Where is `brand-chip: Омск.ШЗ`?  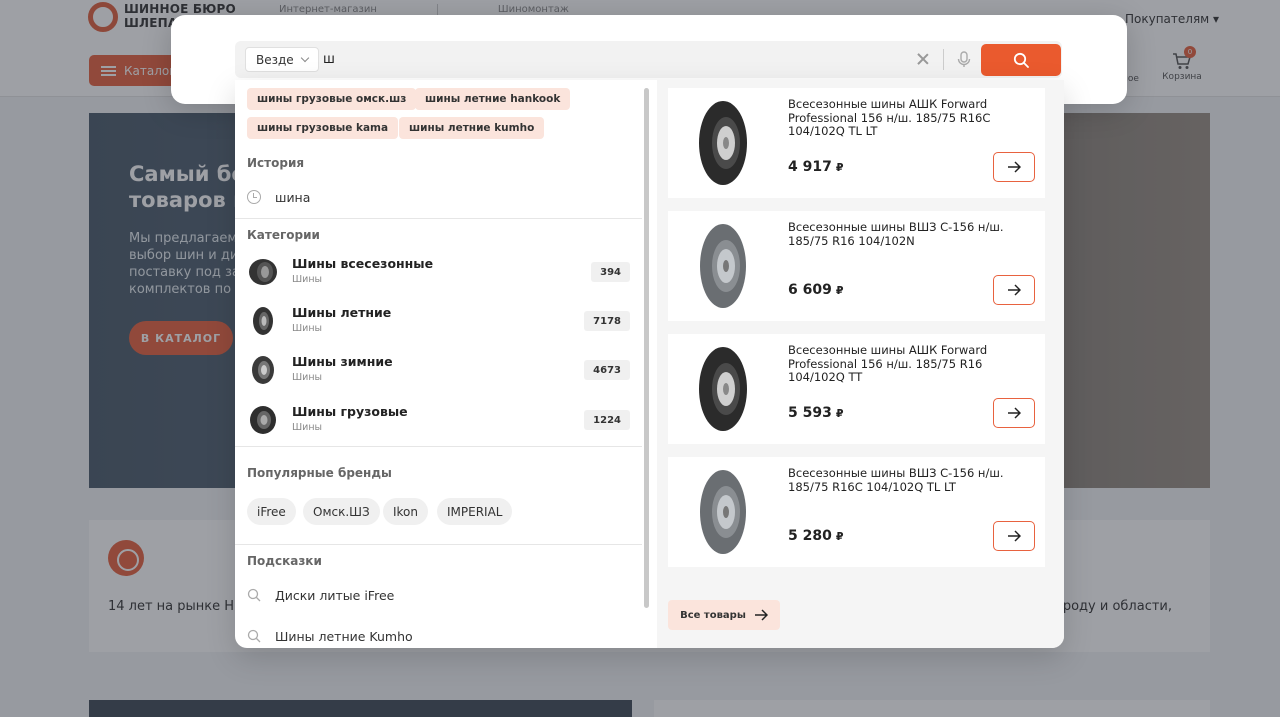
brand-chip: Омск.ШЗ is located at coordinates (341, 511).